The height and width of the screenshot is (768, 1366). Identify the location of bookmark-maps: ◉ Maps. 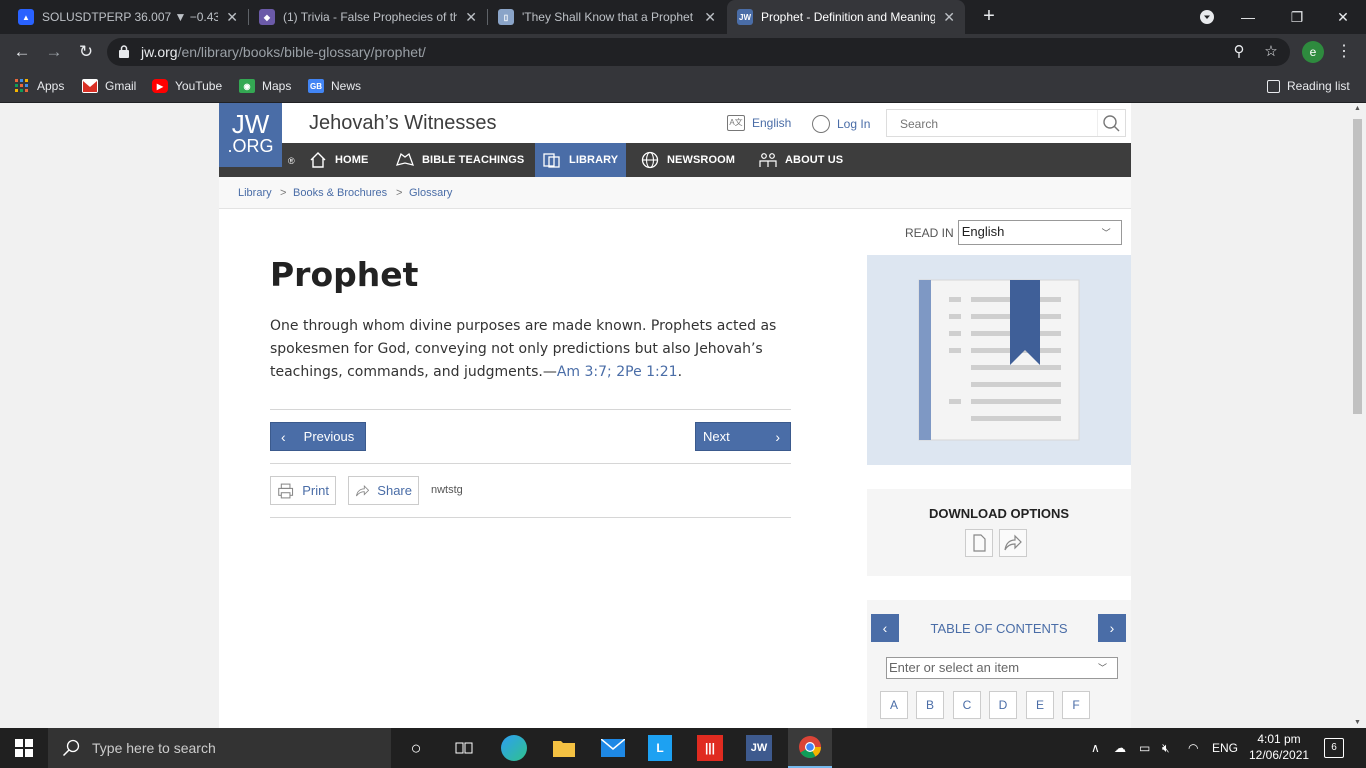
(265, 86).